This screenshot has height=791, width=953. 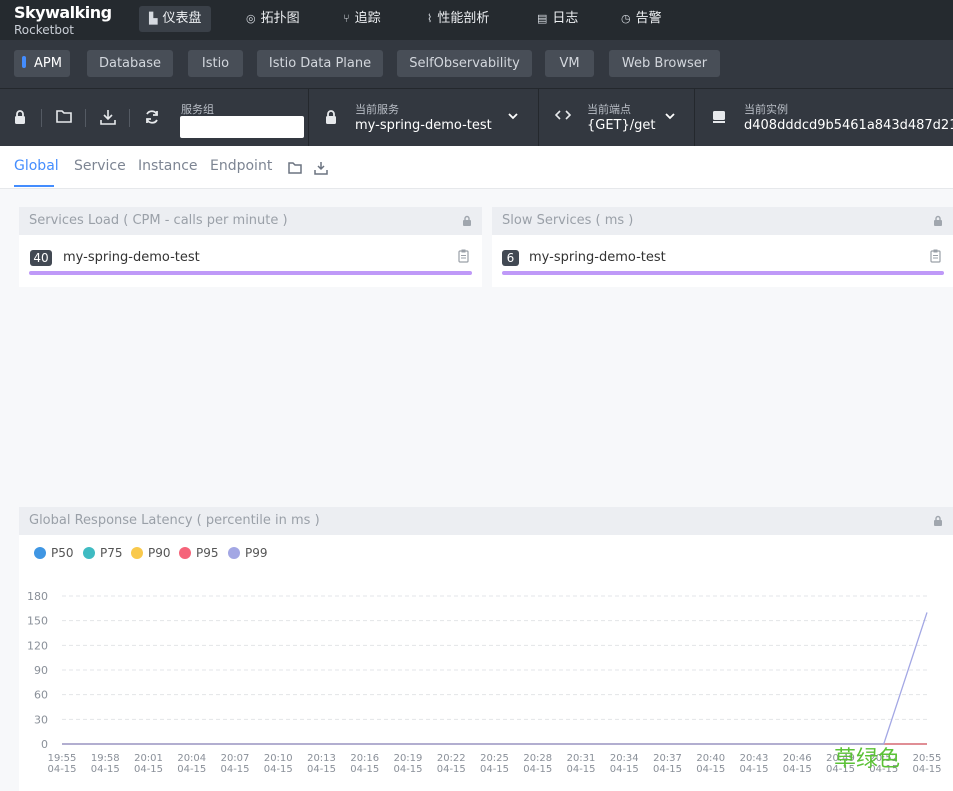 What do you see at coordinates (41, 258) in the screenshot?
I see `value-badge: 40` at bounding box center [41, 258].